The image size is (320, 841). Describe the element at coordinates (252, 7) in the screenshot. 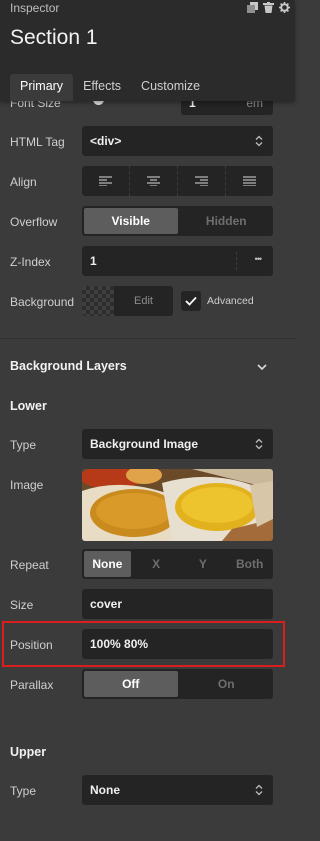

I see `copy-icon` at that location.